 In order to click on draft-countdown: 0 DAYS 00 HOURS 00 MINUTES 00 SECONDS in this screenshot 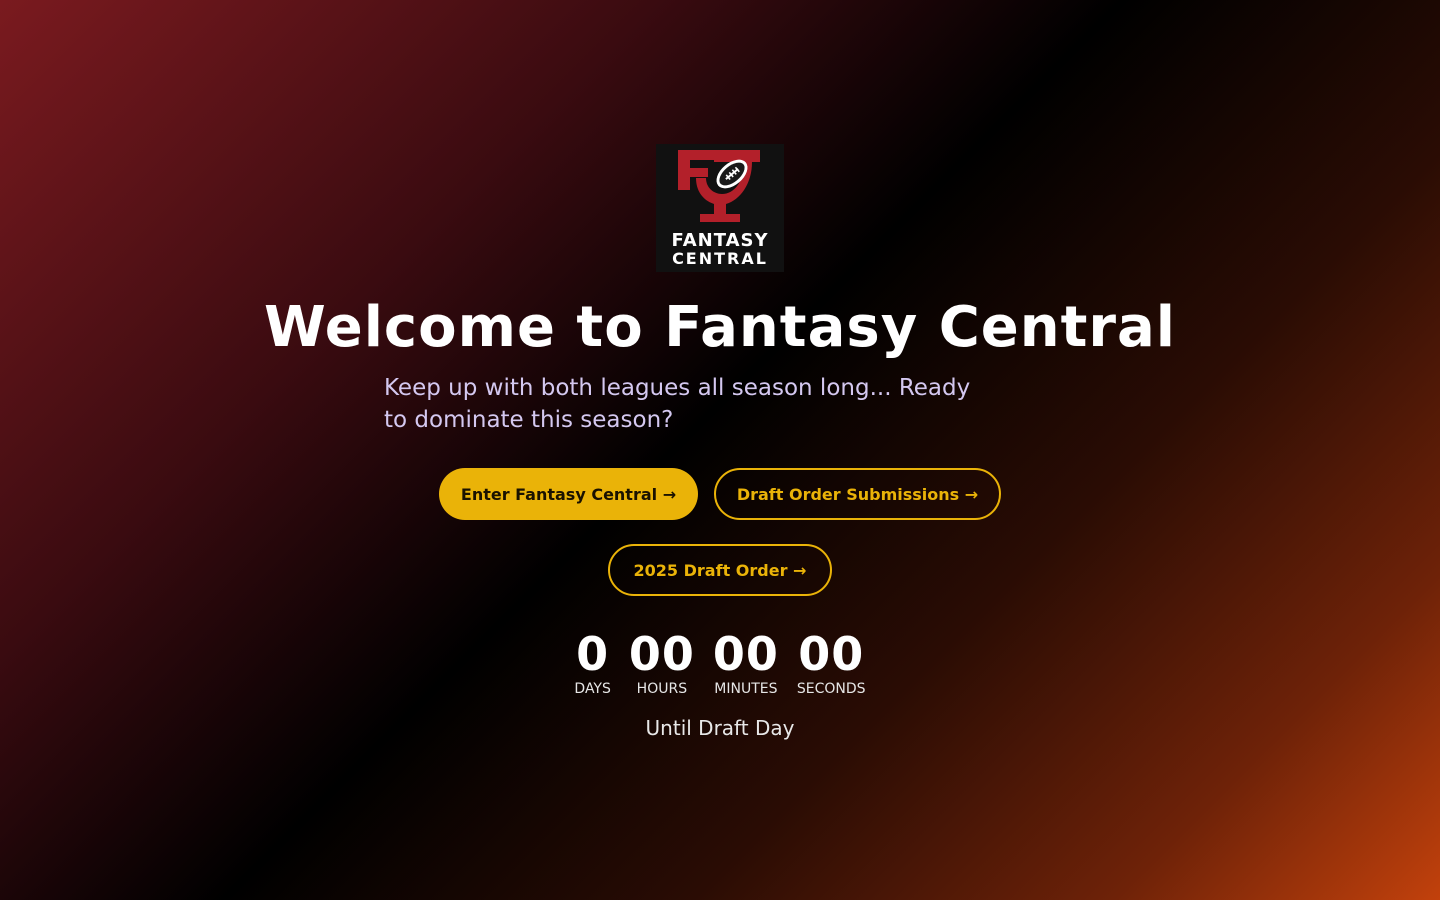, I will do `click(720, 663)`.